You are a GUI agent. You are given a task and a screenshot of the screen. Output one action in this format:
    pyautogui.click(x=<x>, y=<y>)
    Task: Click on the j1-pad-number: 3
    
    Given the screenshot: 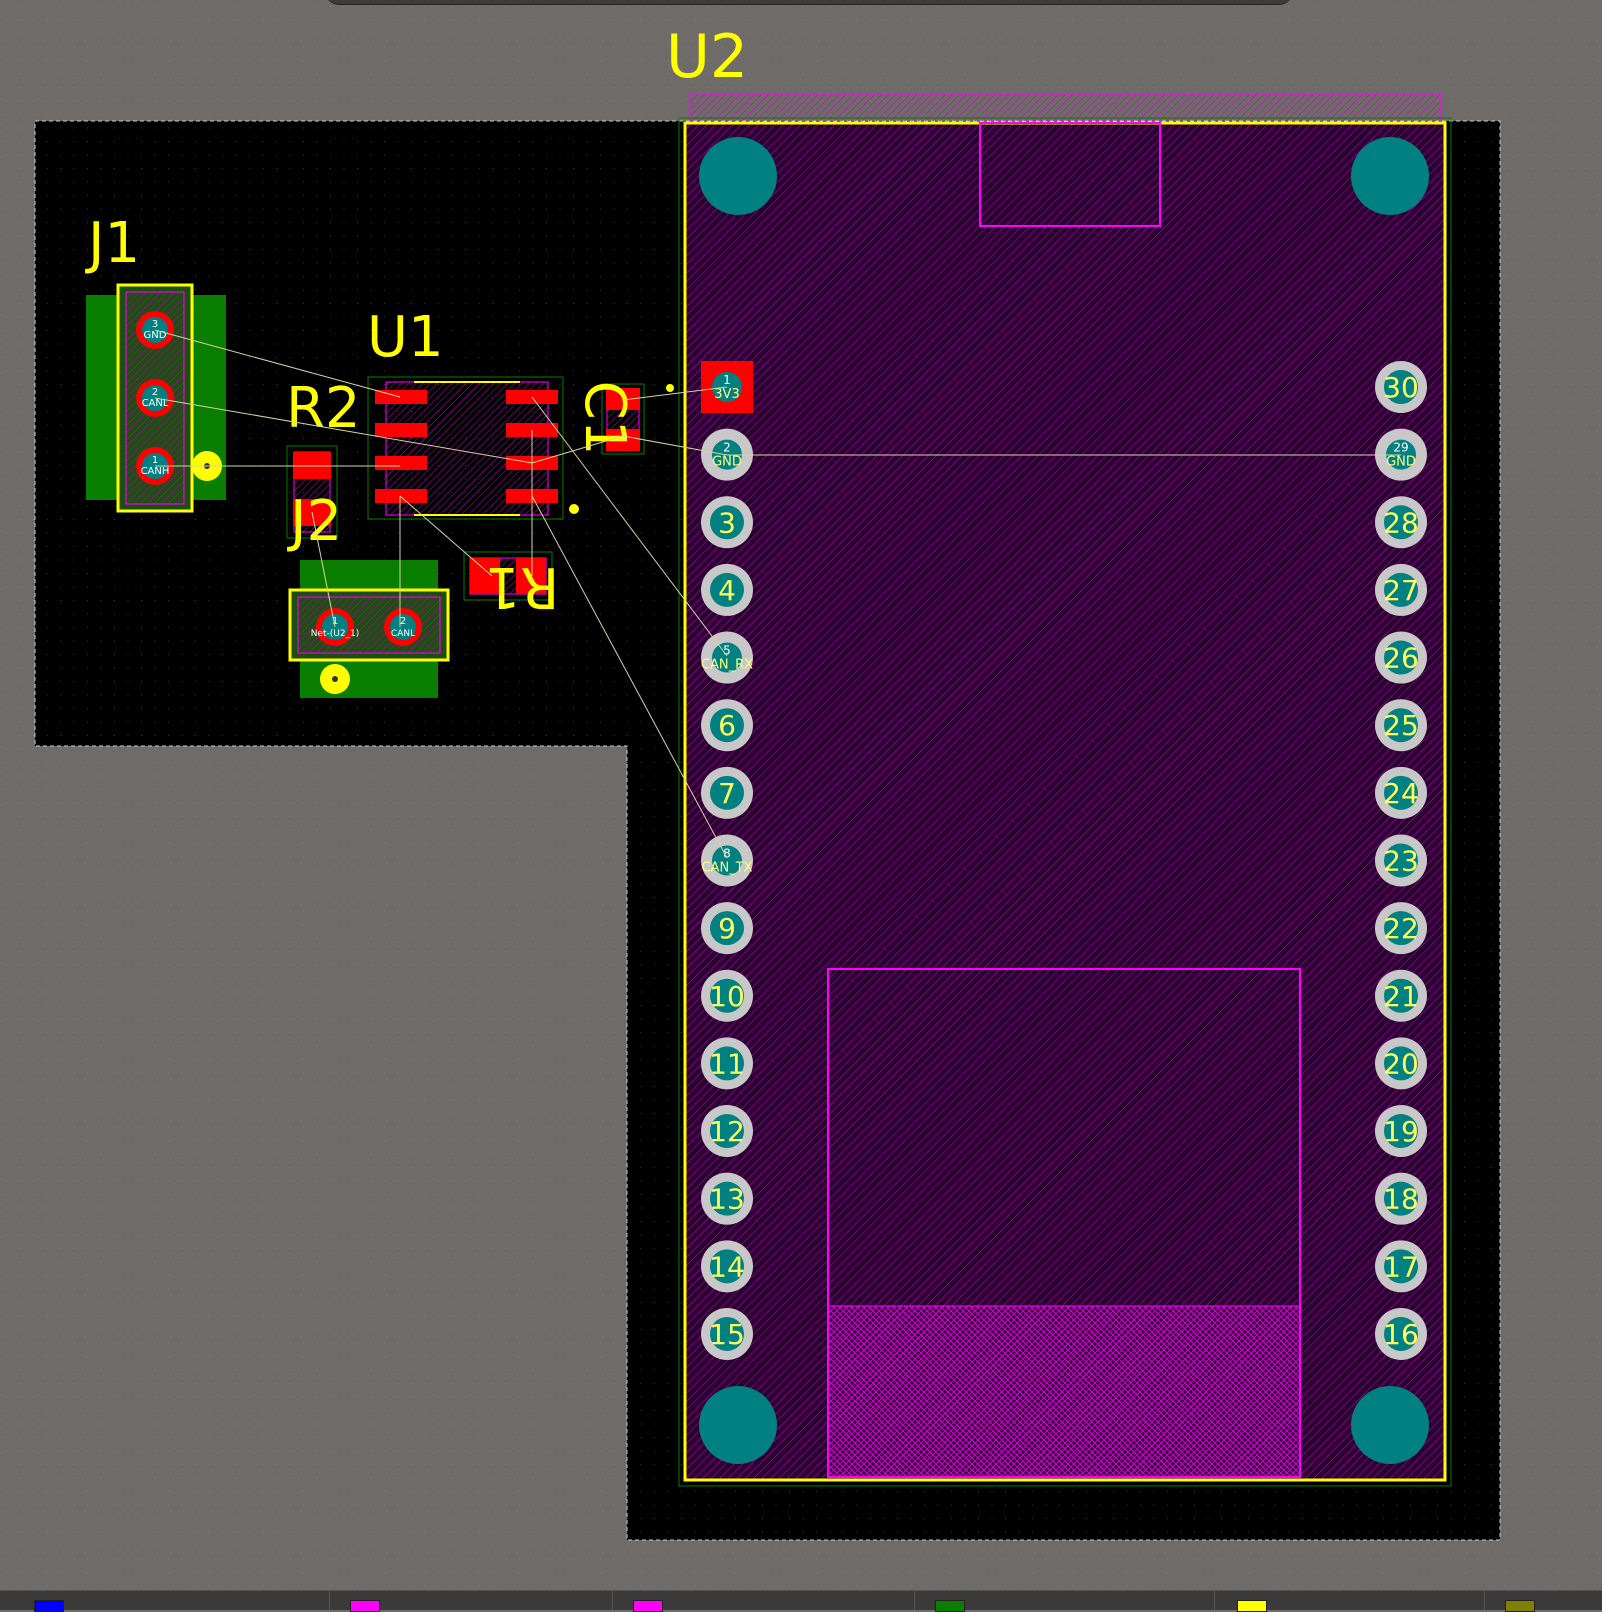 What is the action you would take?
    pyautogui.click(x=155, y=324)
    